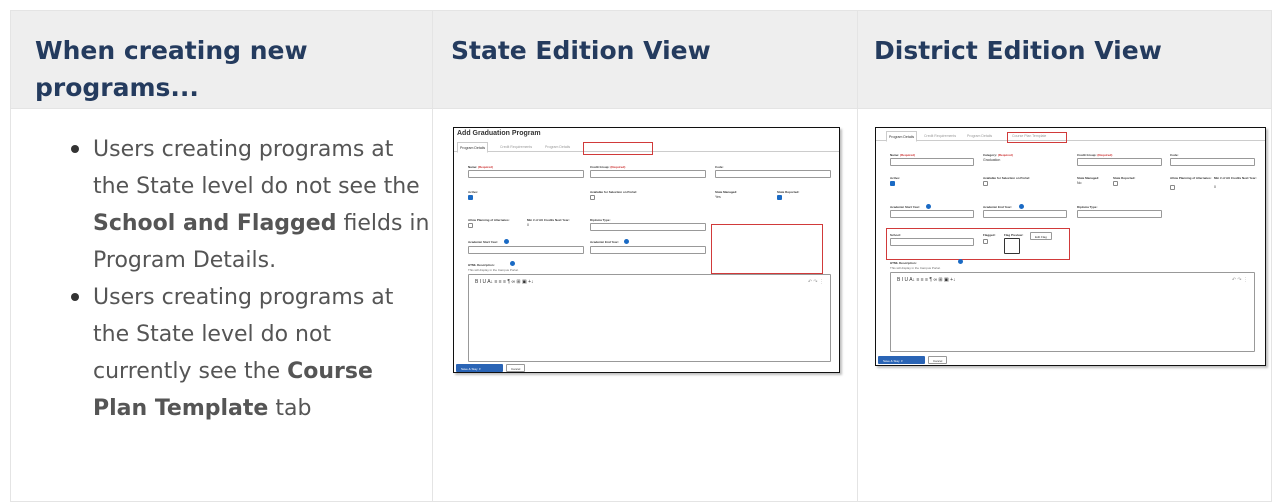  Describe the element at coordinates (1064, 59) in the screenshot. I see `header-district-edition: District Edition View` at that location.